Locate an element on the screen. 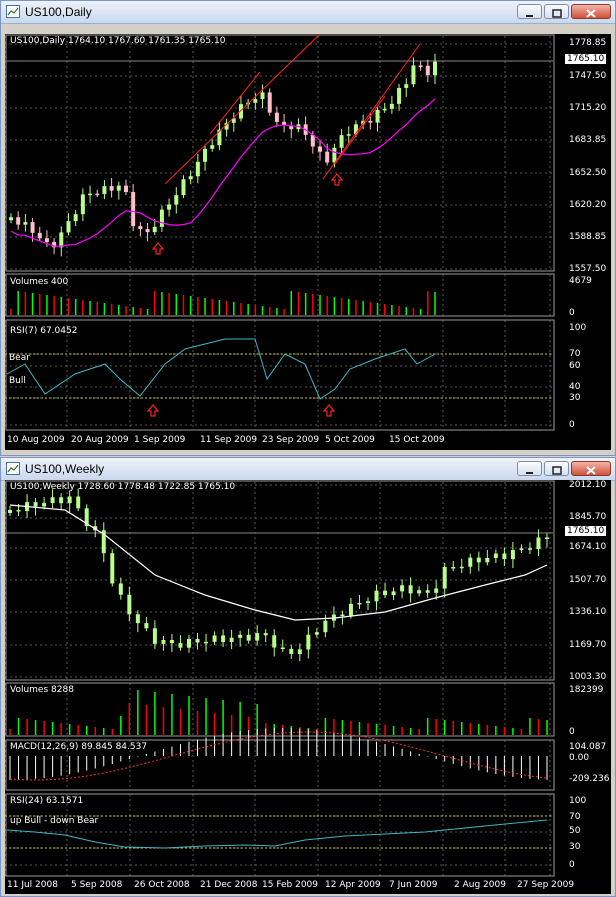  weekly-moving-average is located at coordinates (278, 562).